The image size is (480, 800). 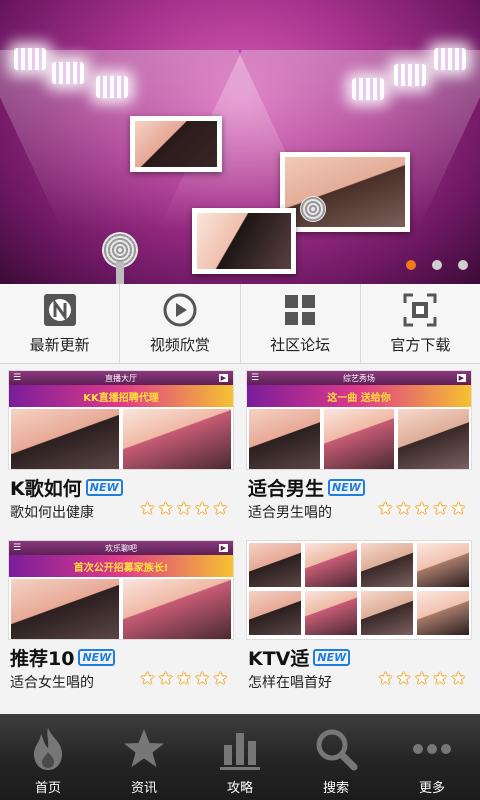 I want to click on quick-nav-latest: 最新更新, so click(x=60, y=323).